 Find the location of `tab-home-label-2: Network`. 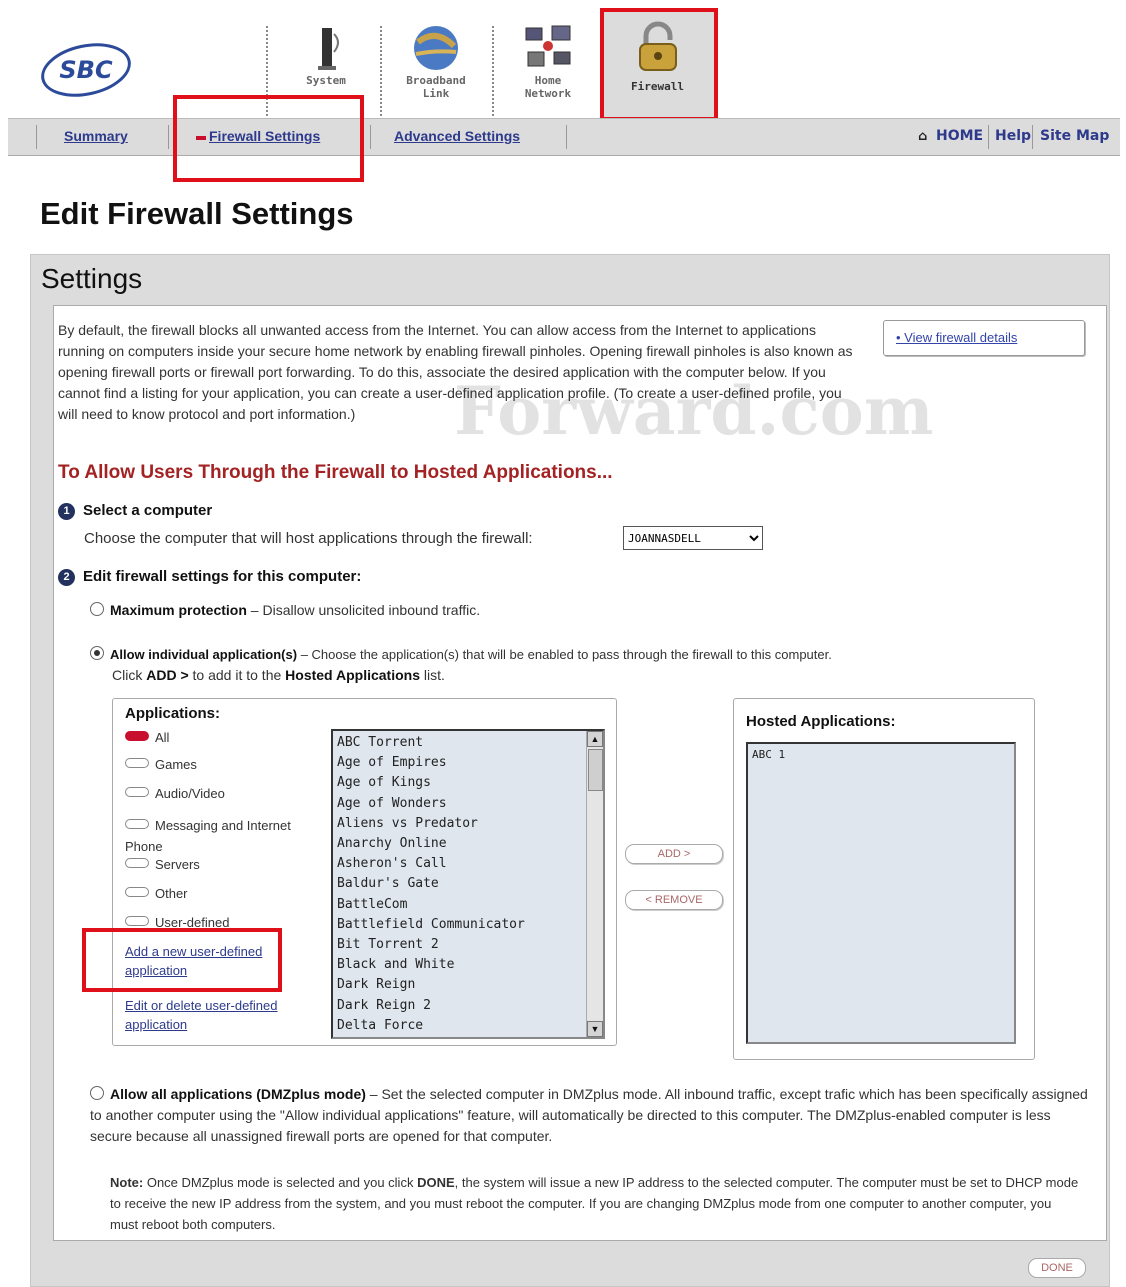

tab-home-label-2: Network is located at coordinates (548, 93).